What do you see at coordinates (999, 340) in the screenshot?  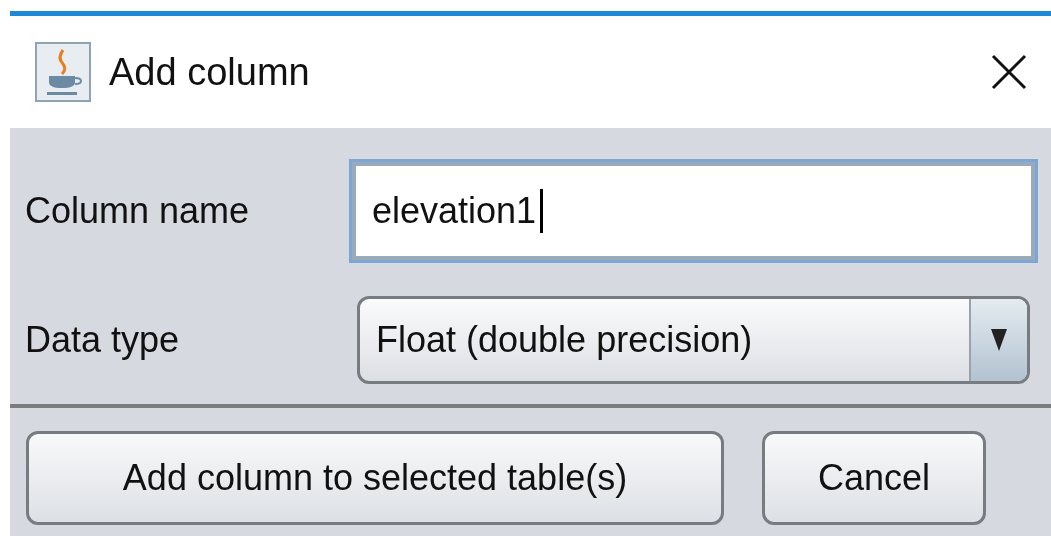 I see `caret-icon` at bounding box center [999, 340].